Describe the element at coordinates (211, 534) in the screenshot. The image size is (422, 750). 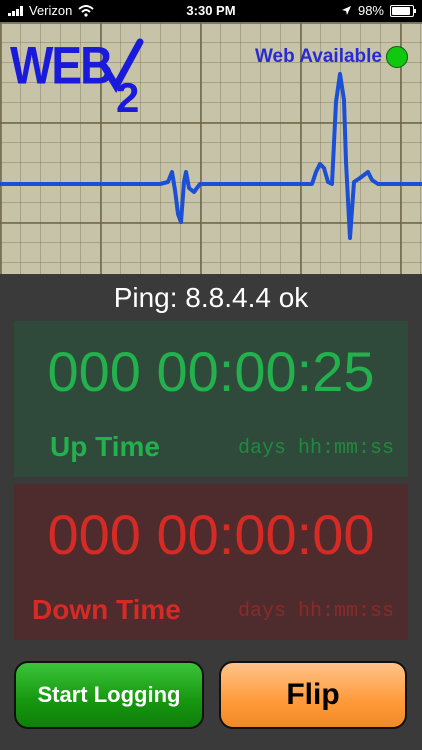
I see `downtime-counter: 000 00:00:00` at that location.